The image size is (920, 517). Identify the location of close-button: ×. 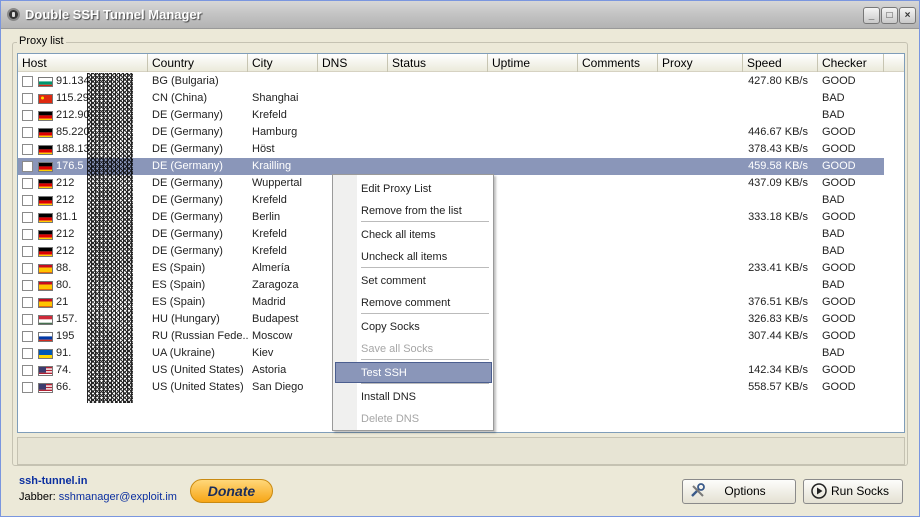
(907, 15).